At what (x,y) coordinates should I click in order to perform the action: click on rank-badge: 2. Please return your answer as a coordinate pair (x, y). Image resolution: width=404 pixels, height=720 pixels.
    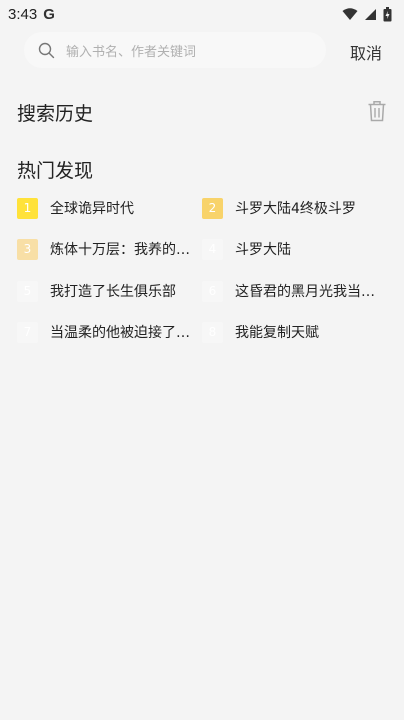
    Looking at the image, I should click on (212, 208).